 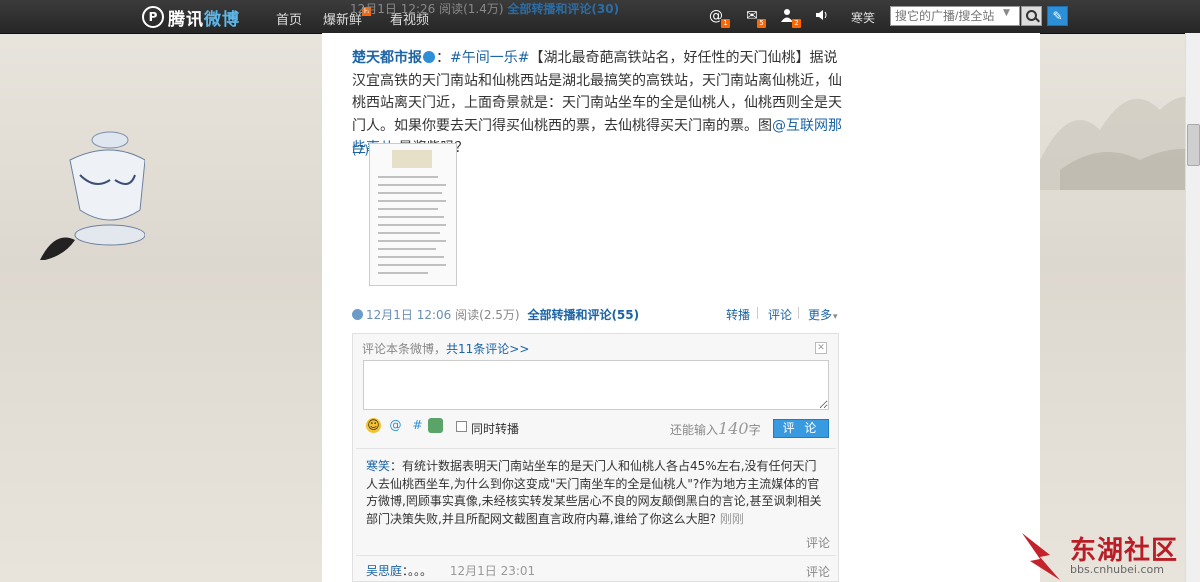 I want to click on previous-post-meta: 12月1日 12:26 阅读(1.4万) 全部转播和评论(30), so click(x=484, y=8).